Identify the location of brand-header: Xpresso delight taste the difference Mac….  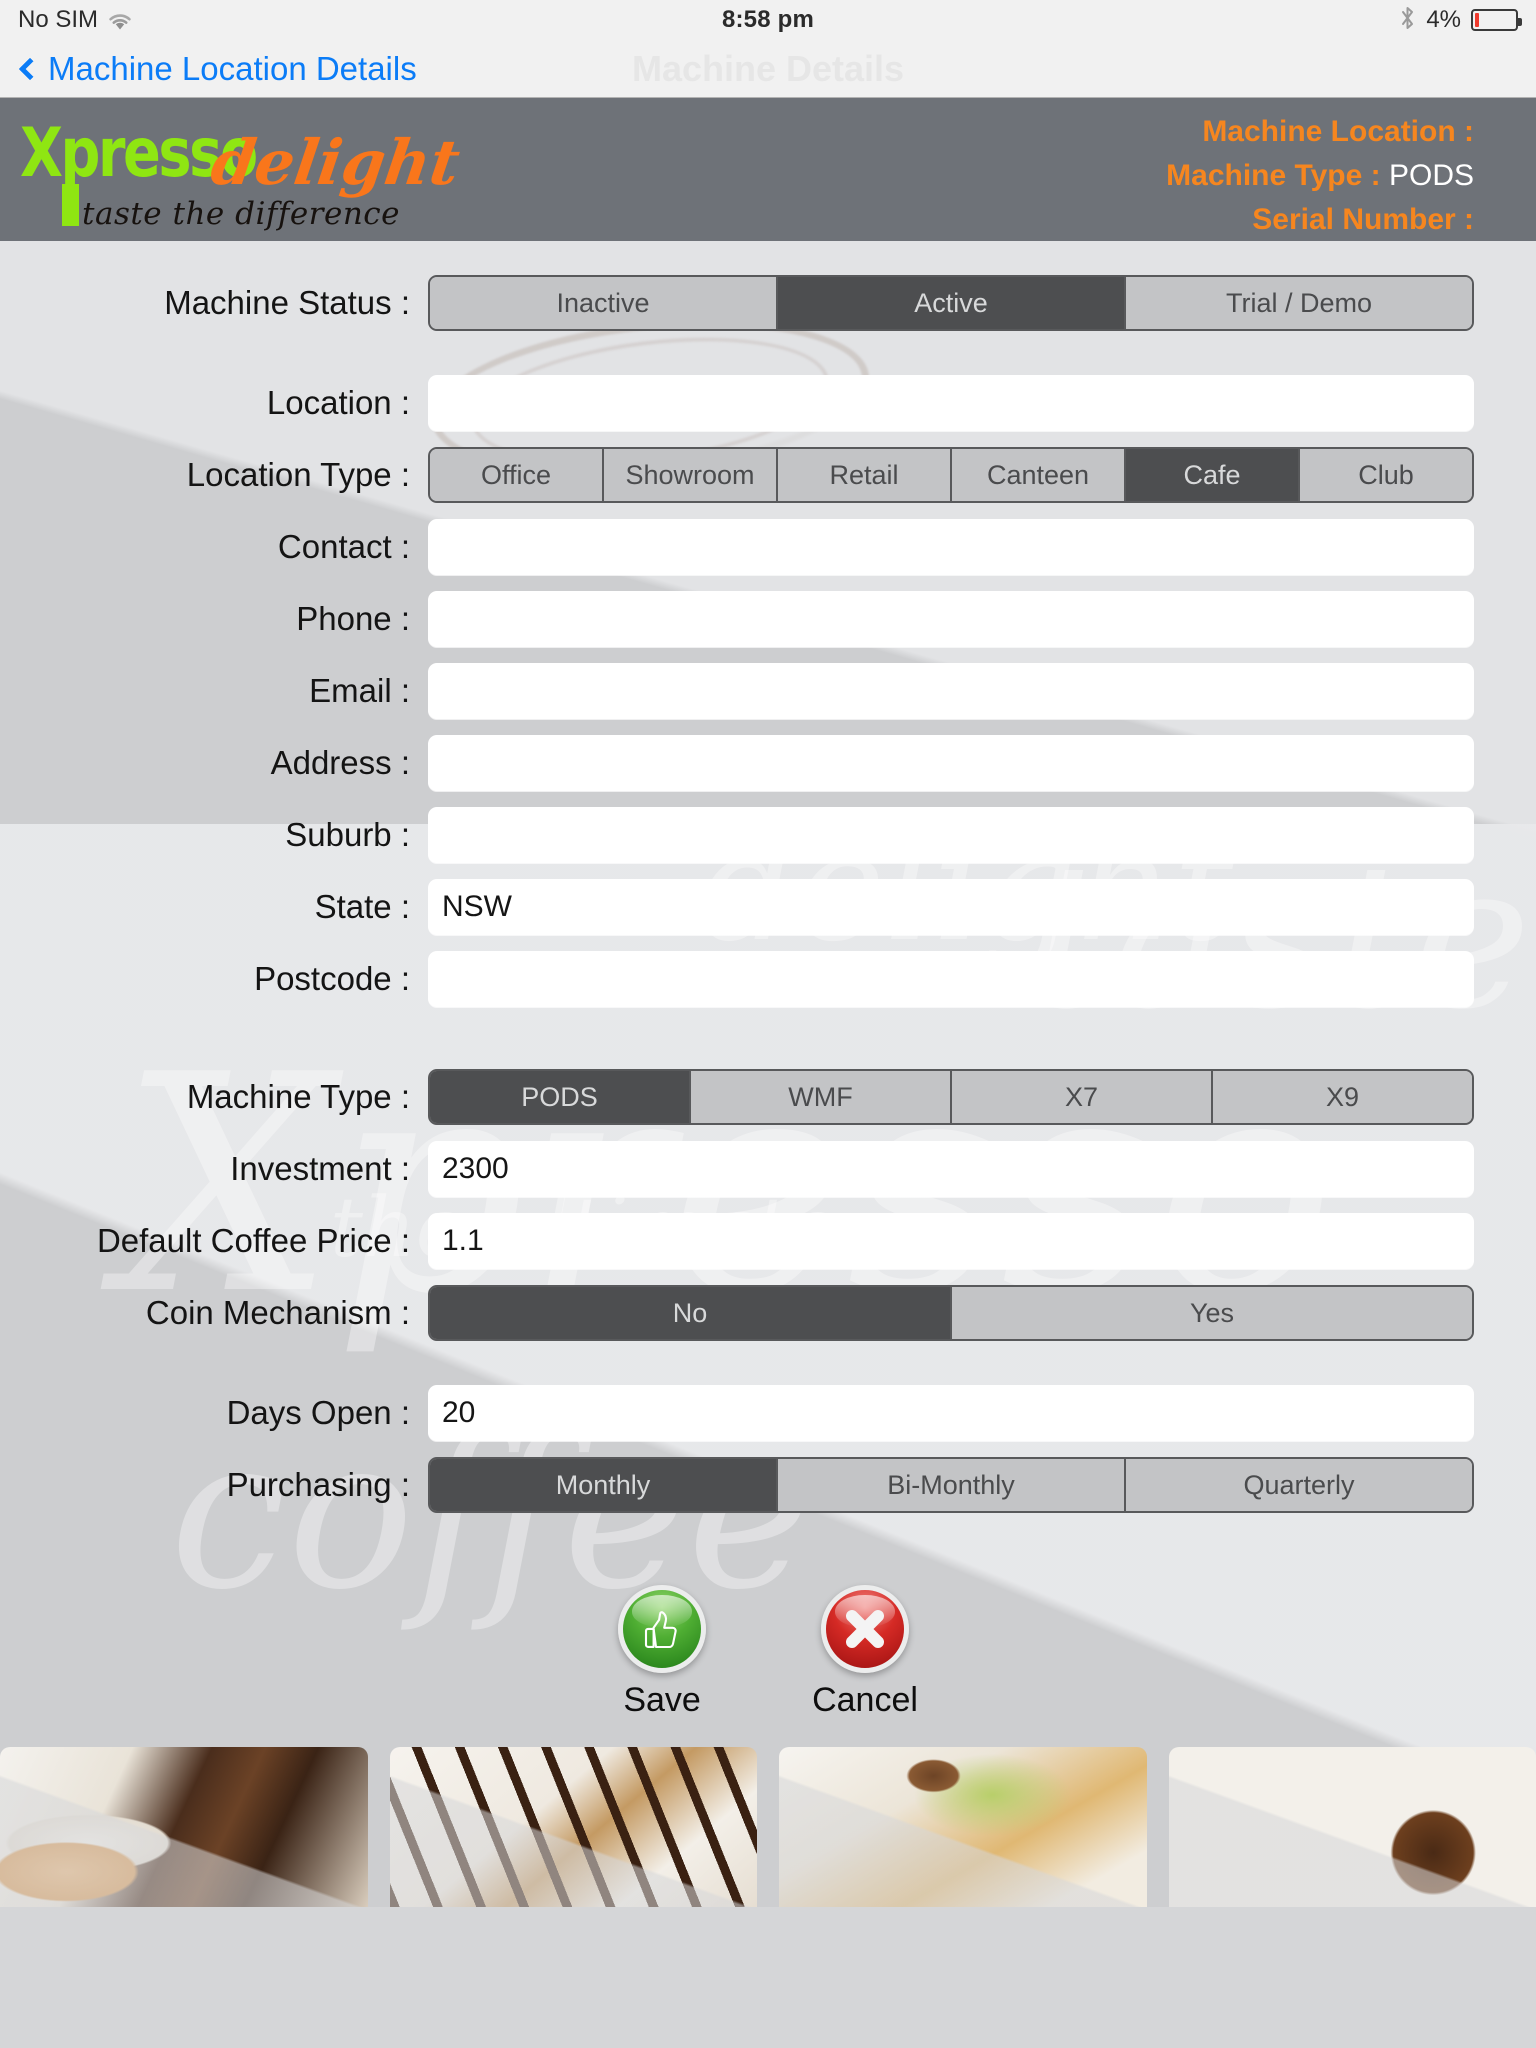
(768, 169).